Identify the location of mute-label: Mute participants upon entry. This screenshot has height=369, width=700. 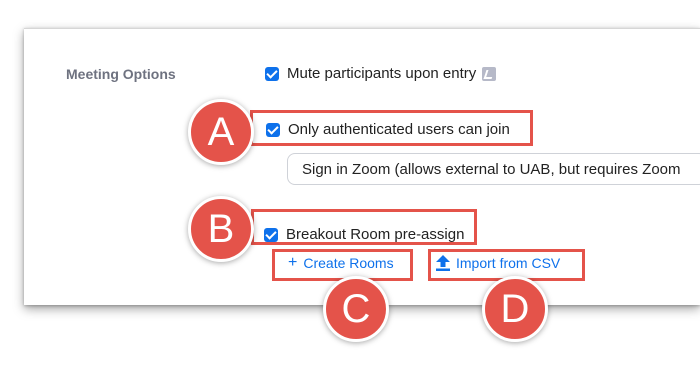
(382, 73).